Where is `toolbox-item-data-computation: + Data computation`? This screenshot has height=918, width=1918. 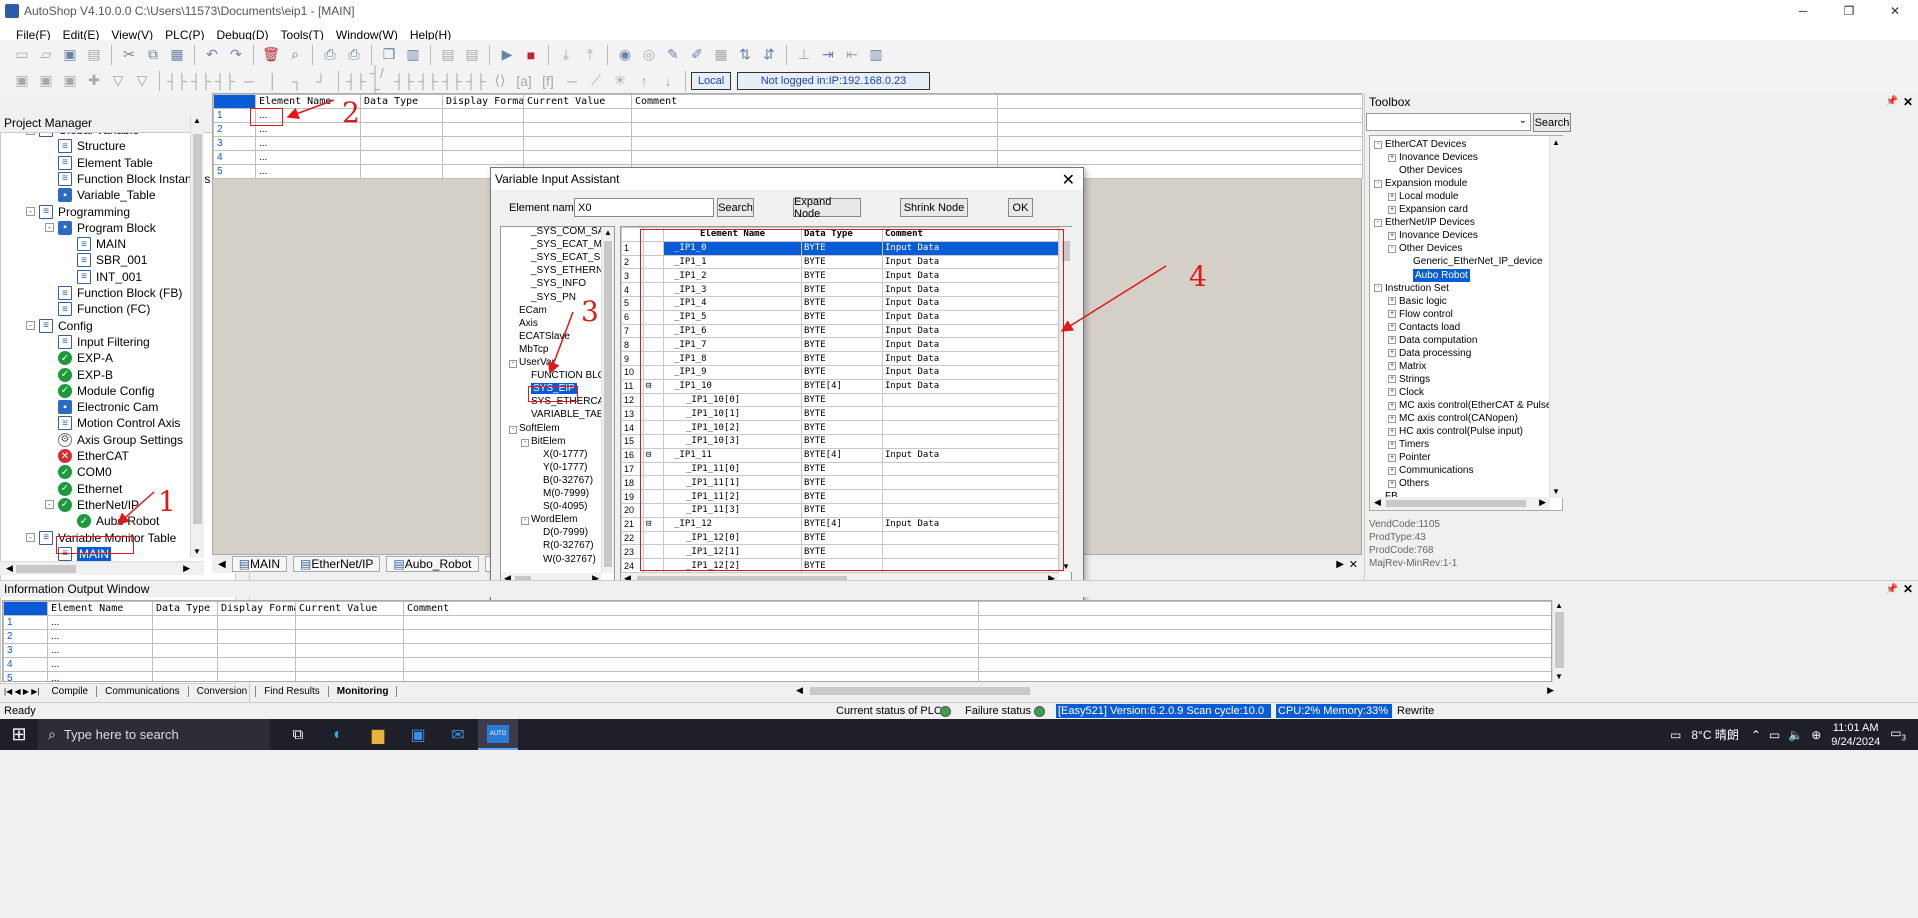 toolbox-item-data-computation: + Data computation is located at coordinates (1432, 340).